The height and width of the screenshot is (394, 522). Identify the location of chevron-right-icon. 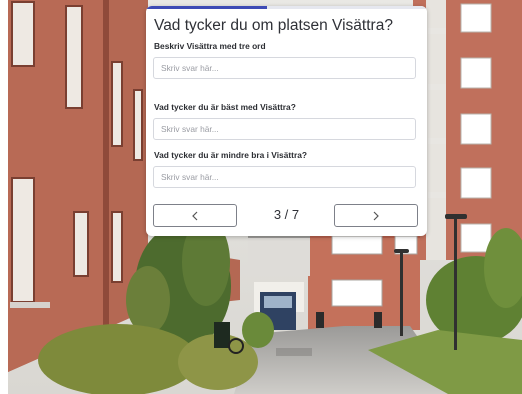
(376, 215).